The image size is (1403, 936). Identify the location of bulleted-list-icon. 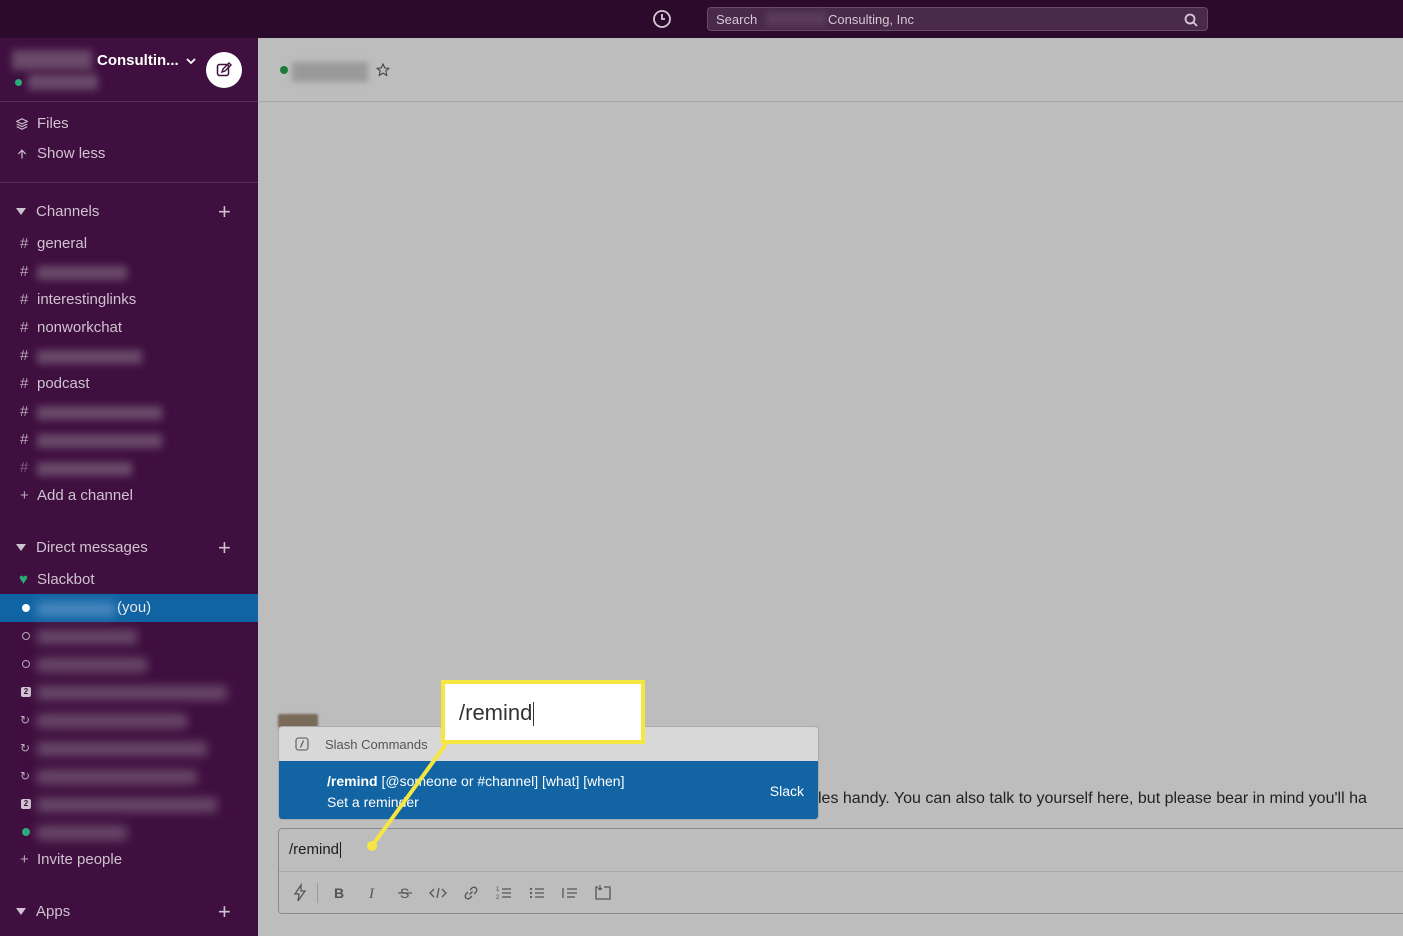
(537, 893).